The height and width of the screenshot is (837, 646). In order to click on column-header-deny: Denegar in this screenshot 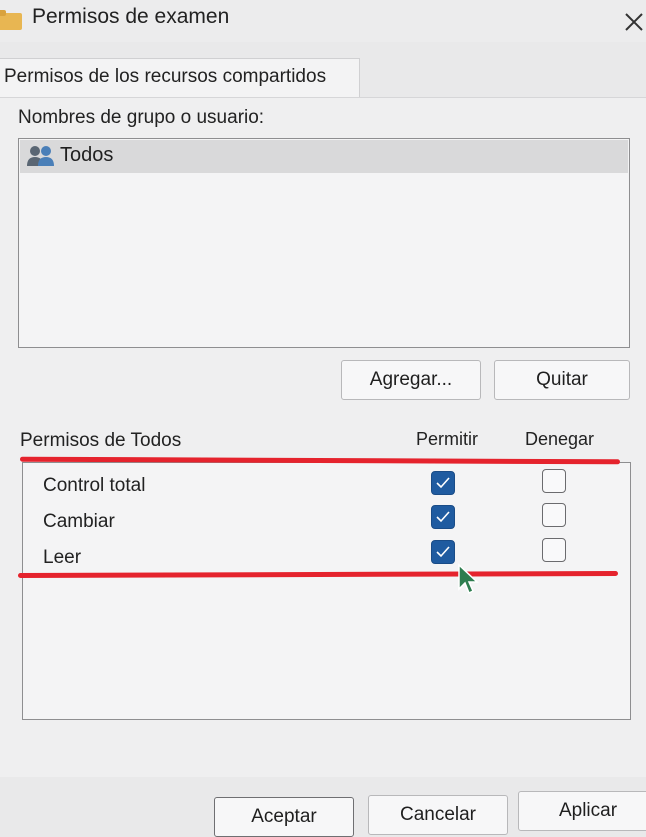, I will do `click(560, 439)`.